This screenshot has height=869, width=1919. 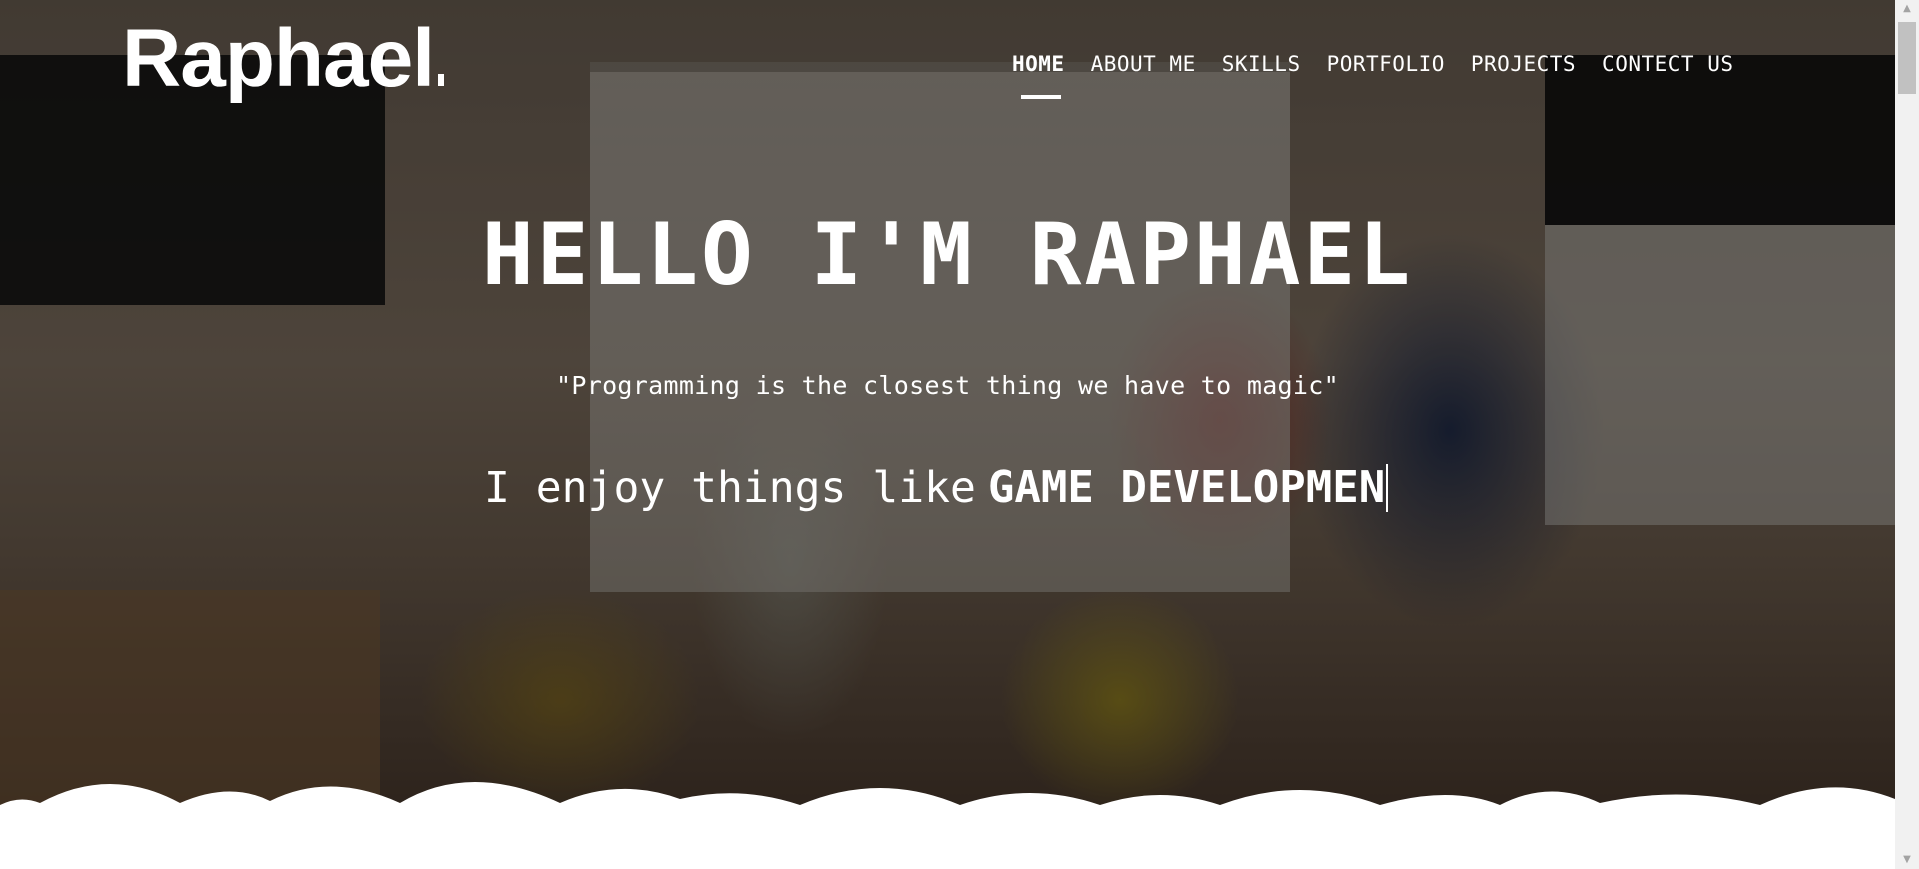 I want to click on logo-dot, so click(x=441, y=80).